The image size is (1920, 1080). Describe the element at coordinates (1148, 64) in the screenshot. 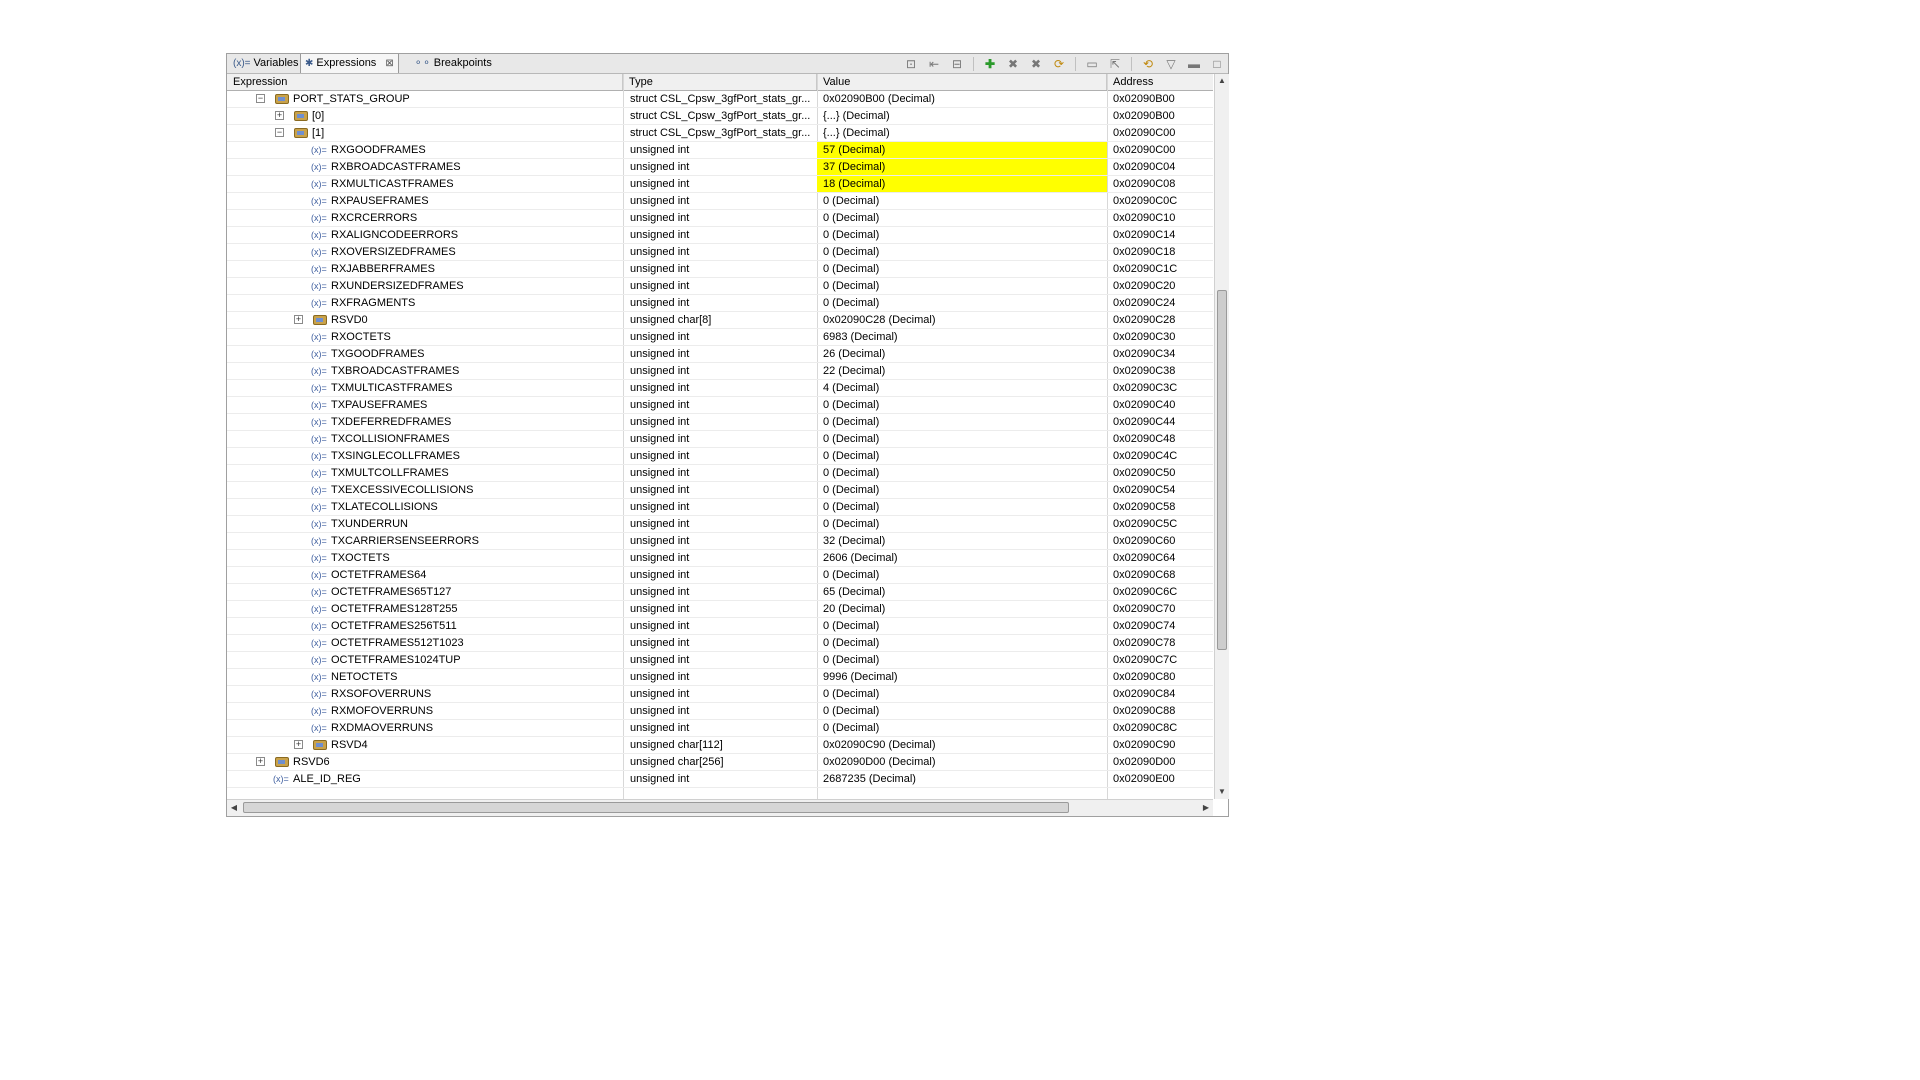

I see `continuous-refresh-icon: ⟲` at that location.